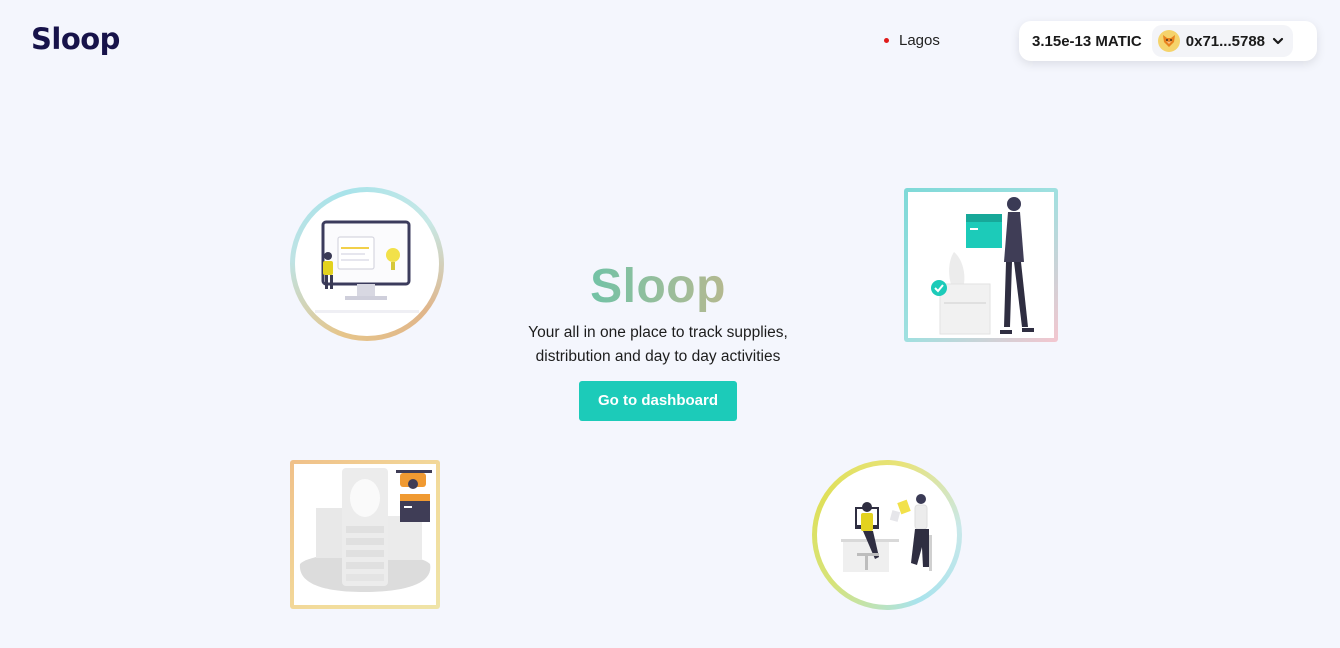 The width and height of the screenshot is (1340, 648). I want to click on fox-avatar-icon, so click(1168, 41).